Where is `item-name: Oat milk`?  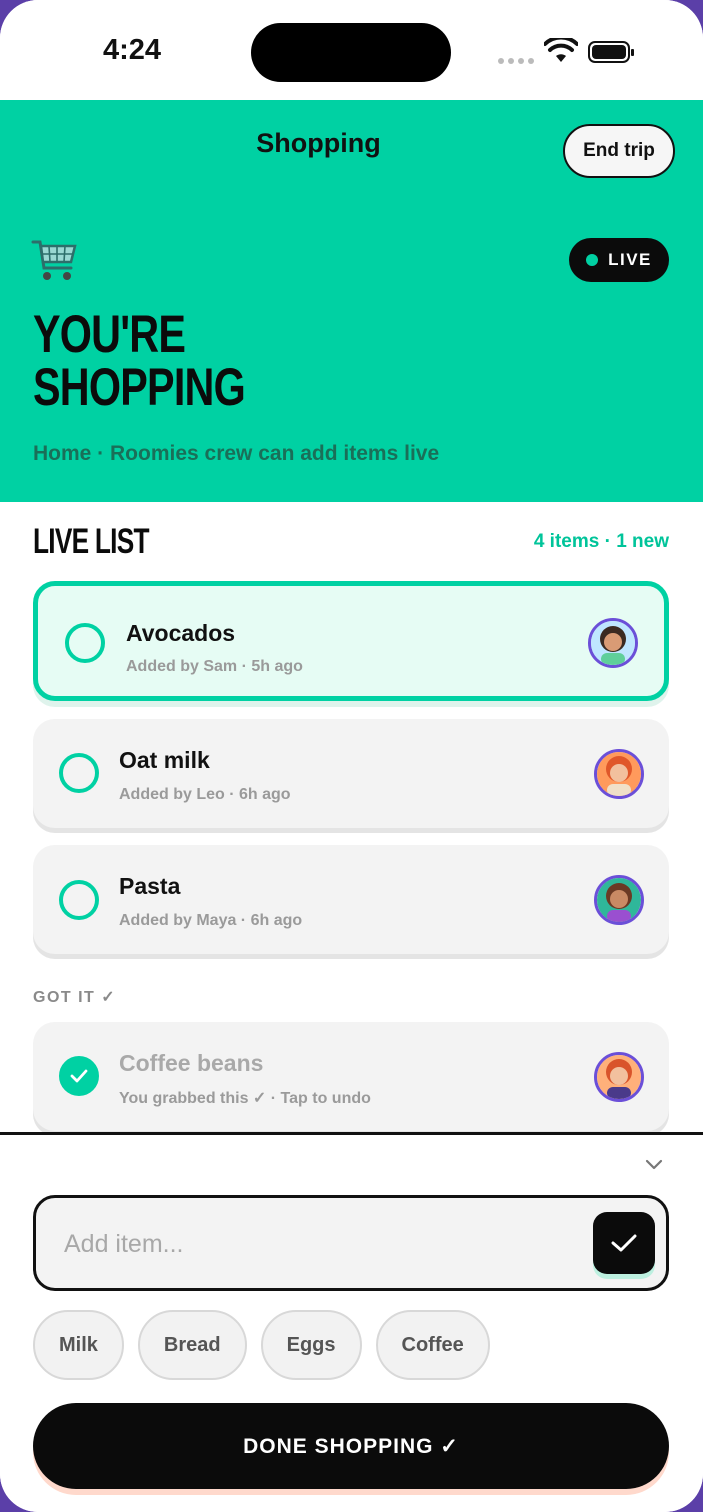
item-name: Oat milk is located at coordinates (164, 760).